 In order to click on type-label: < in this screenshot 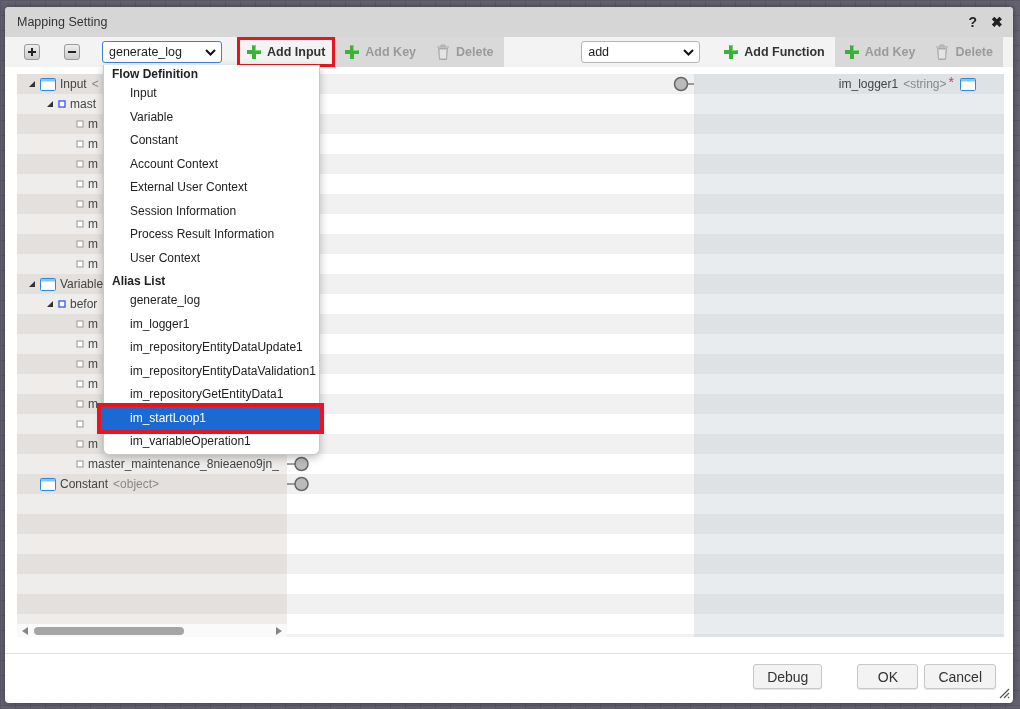, I will do `click(95, 84)`.